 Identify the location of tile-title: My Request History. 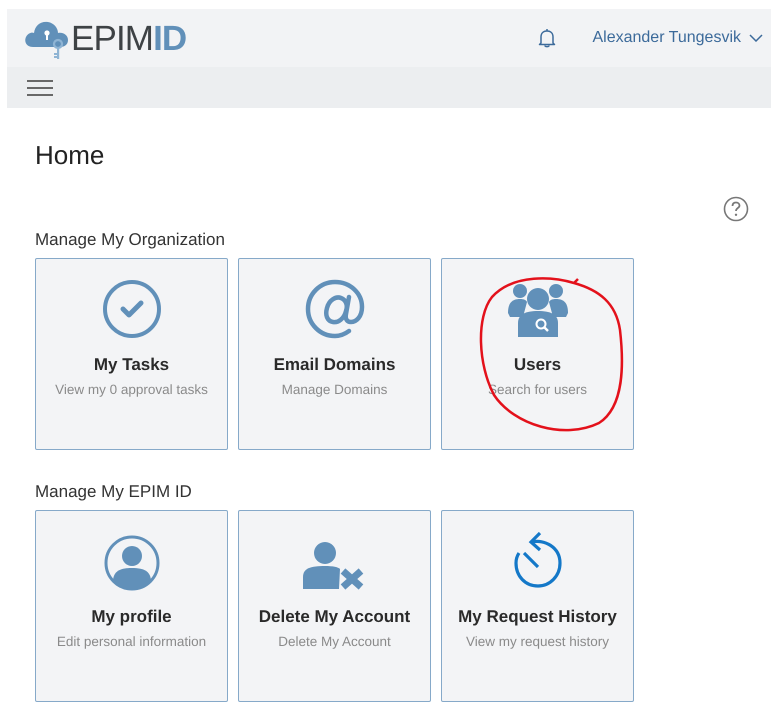
(537, 617).